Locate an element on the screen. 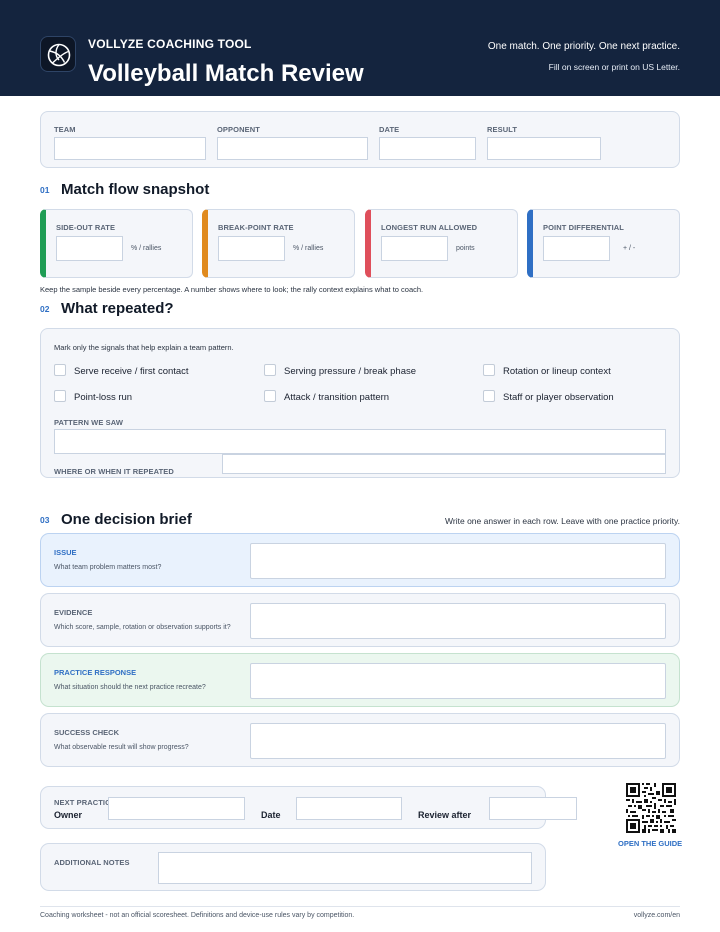  checkbox-serving-pressure is located at coordinates (270, 370).